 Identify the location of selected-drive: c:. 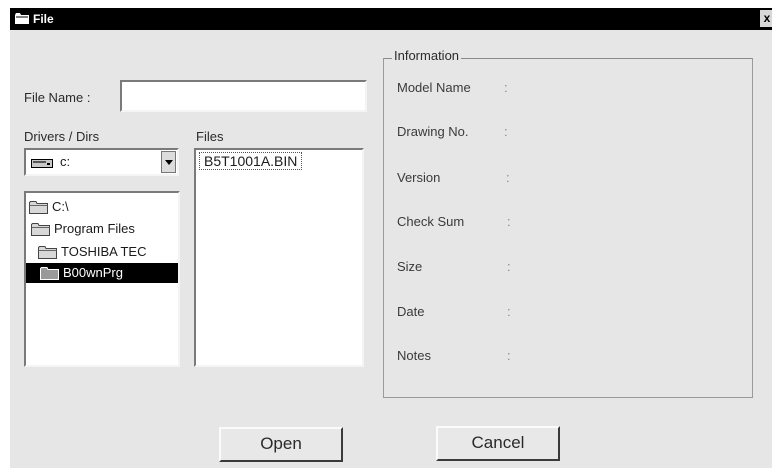
(65, 161).